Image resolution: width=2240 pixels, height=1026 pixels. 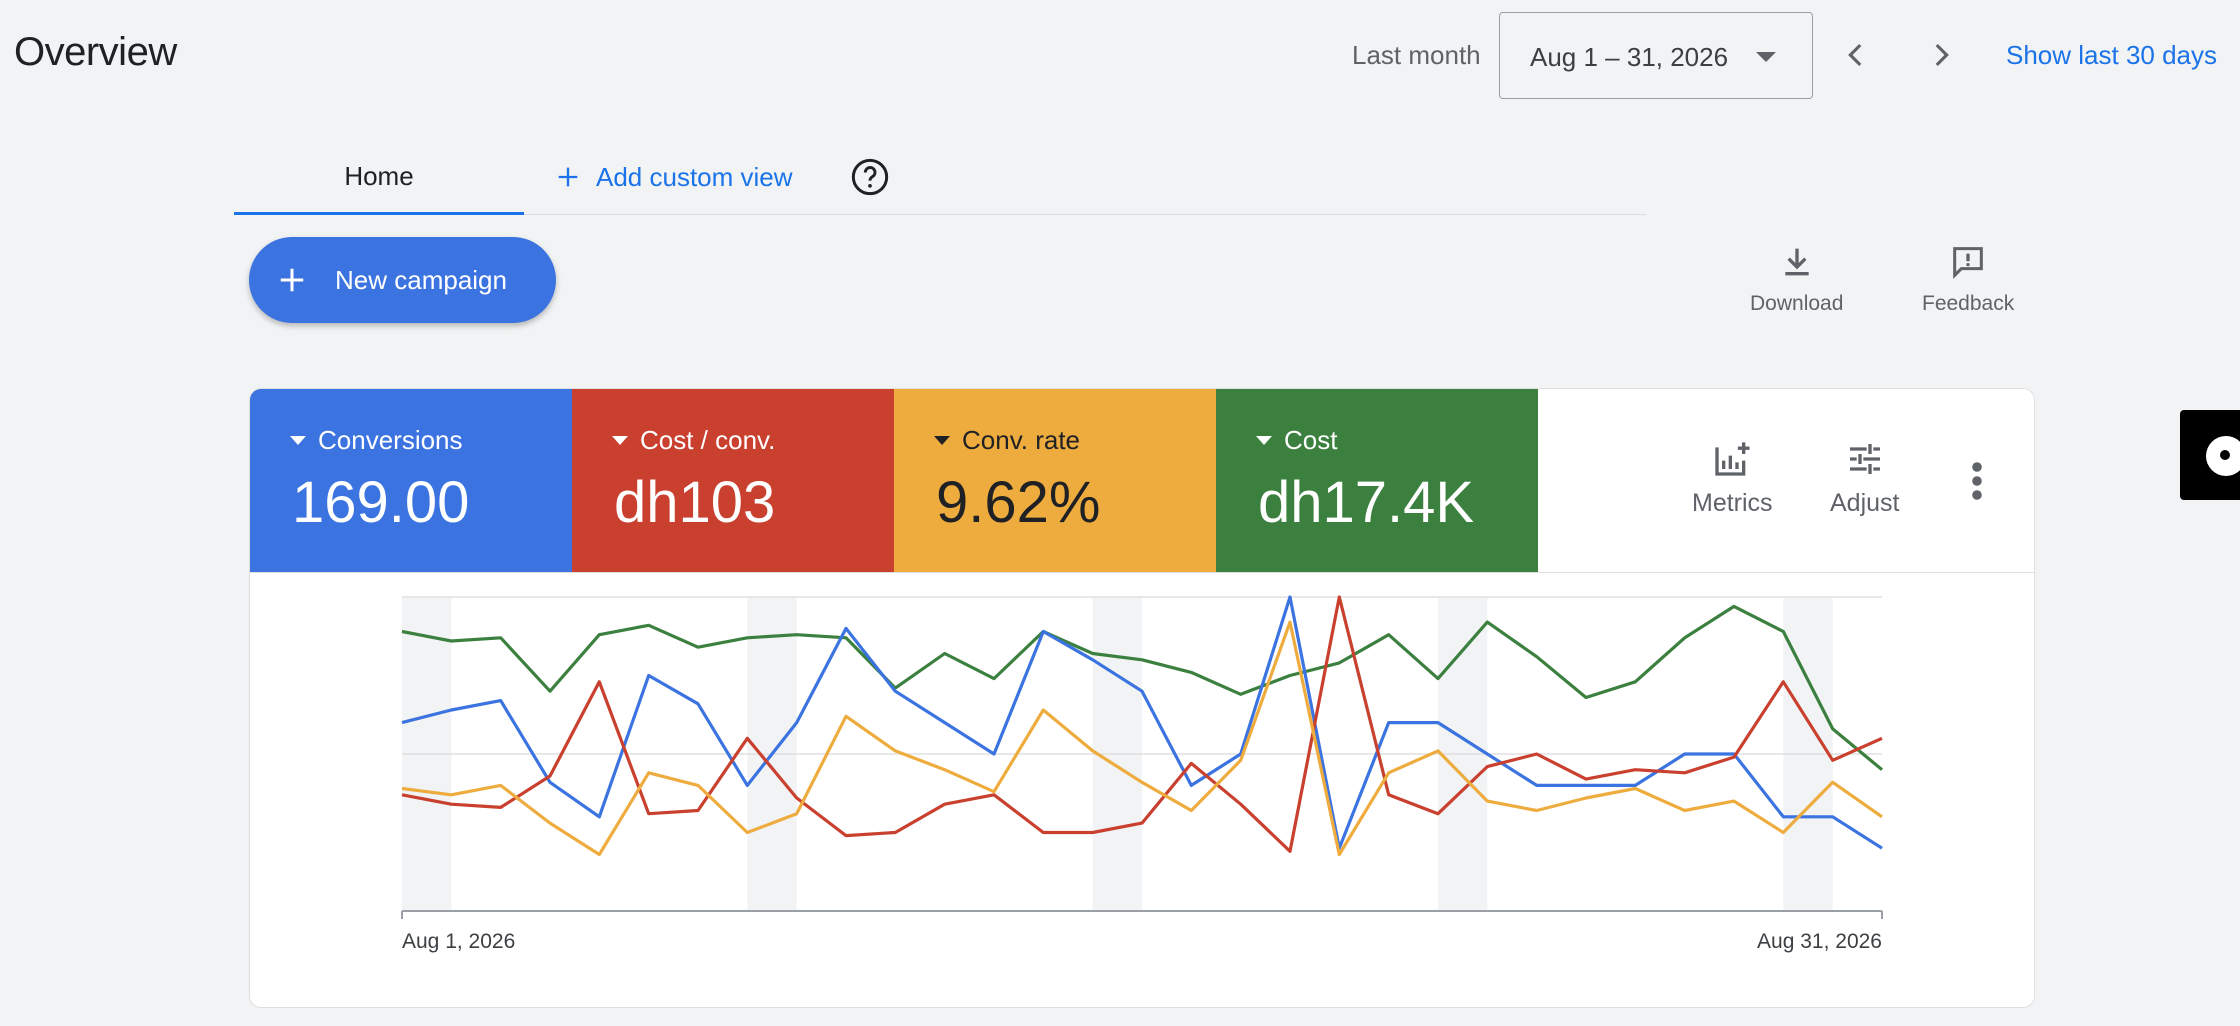 I want to click on feedback-button: Feedback, so click(x=1968, y=279).